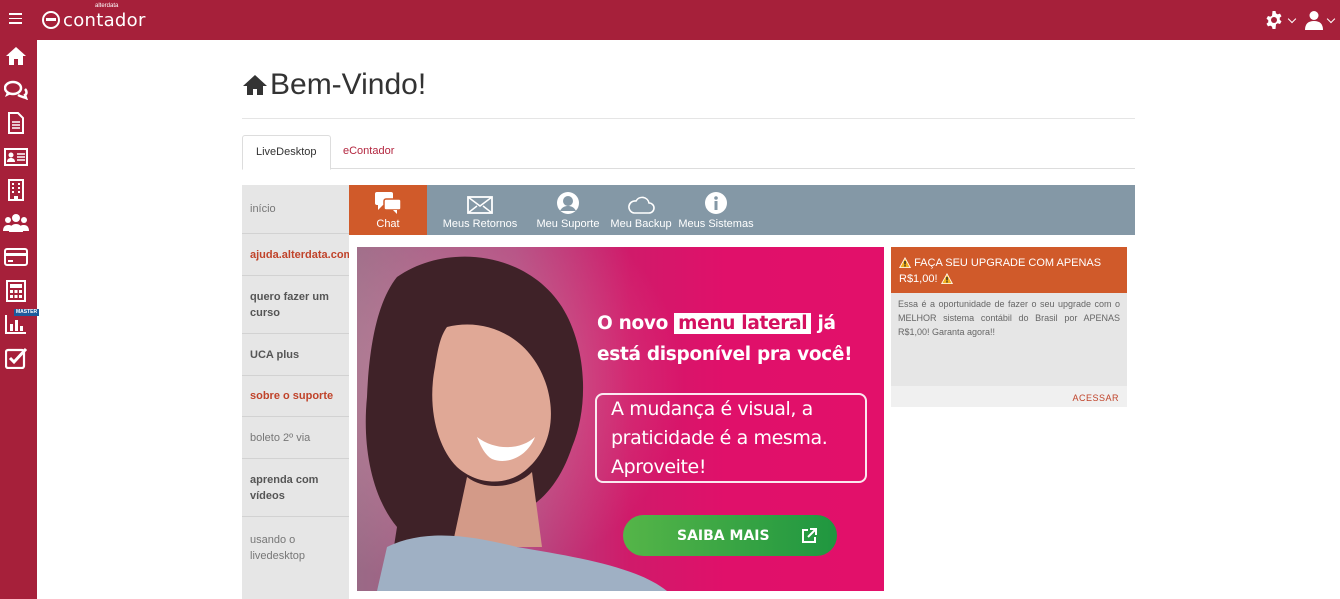 This screenshot has width=1340, height=599. I want to click on meus-retornos-label: Meus Retornos, so click(480, 224).